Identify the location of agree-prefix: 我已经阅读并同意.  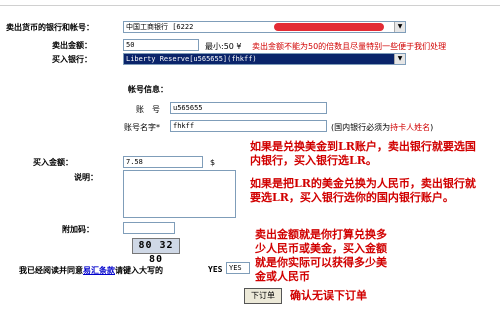
(51, 270).